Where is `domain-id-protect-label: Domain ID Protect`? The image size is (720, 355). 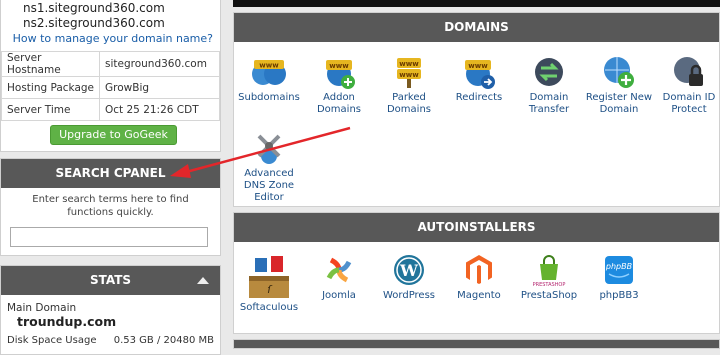 domain-id-protect-label: Domain ID Protect is located at coordinates (689, 103).